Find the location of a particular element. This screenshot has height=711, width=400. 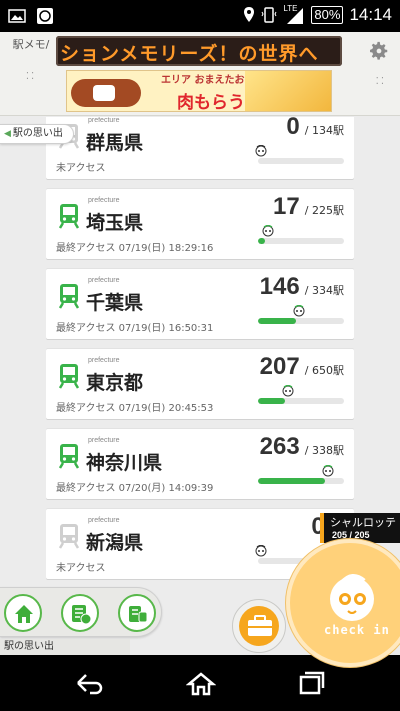

station-list-icon is located at coordinates (82, 615).